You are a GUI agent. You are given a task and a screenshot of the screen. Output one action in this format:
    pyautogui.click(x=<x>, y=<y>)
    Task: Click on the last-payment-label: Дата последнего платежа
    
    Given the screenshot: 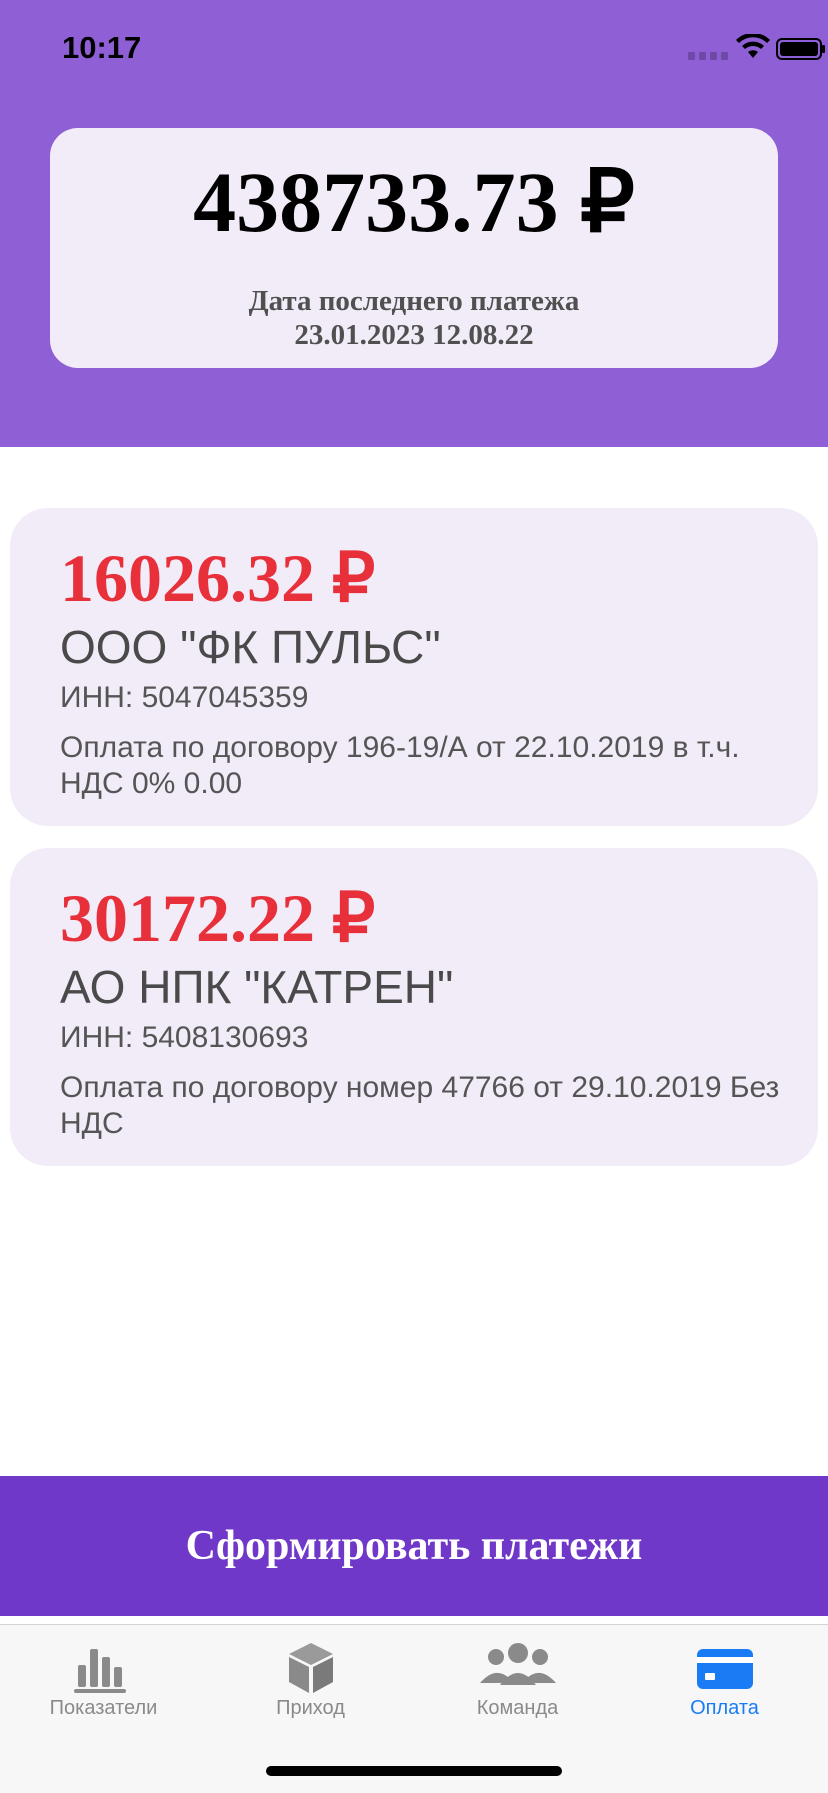 What is the action you would take?
    pyautogui.click(x=414, y=301)
    